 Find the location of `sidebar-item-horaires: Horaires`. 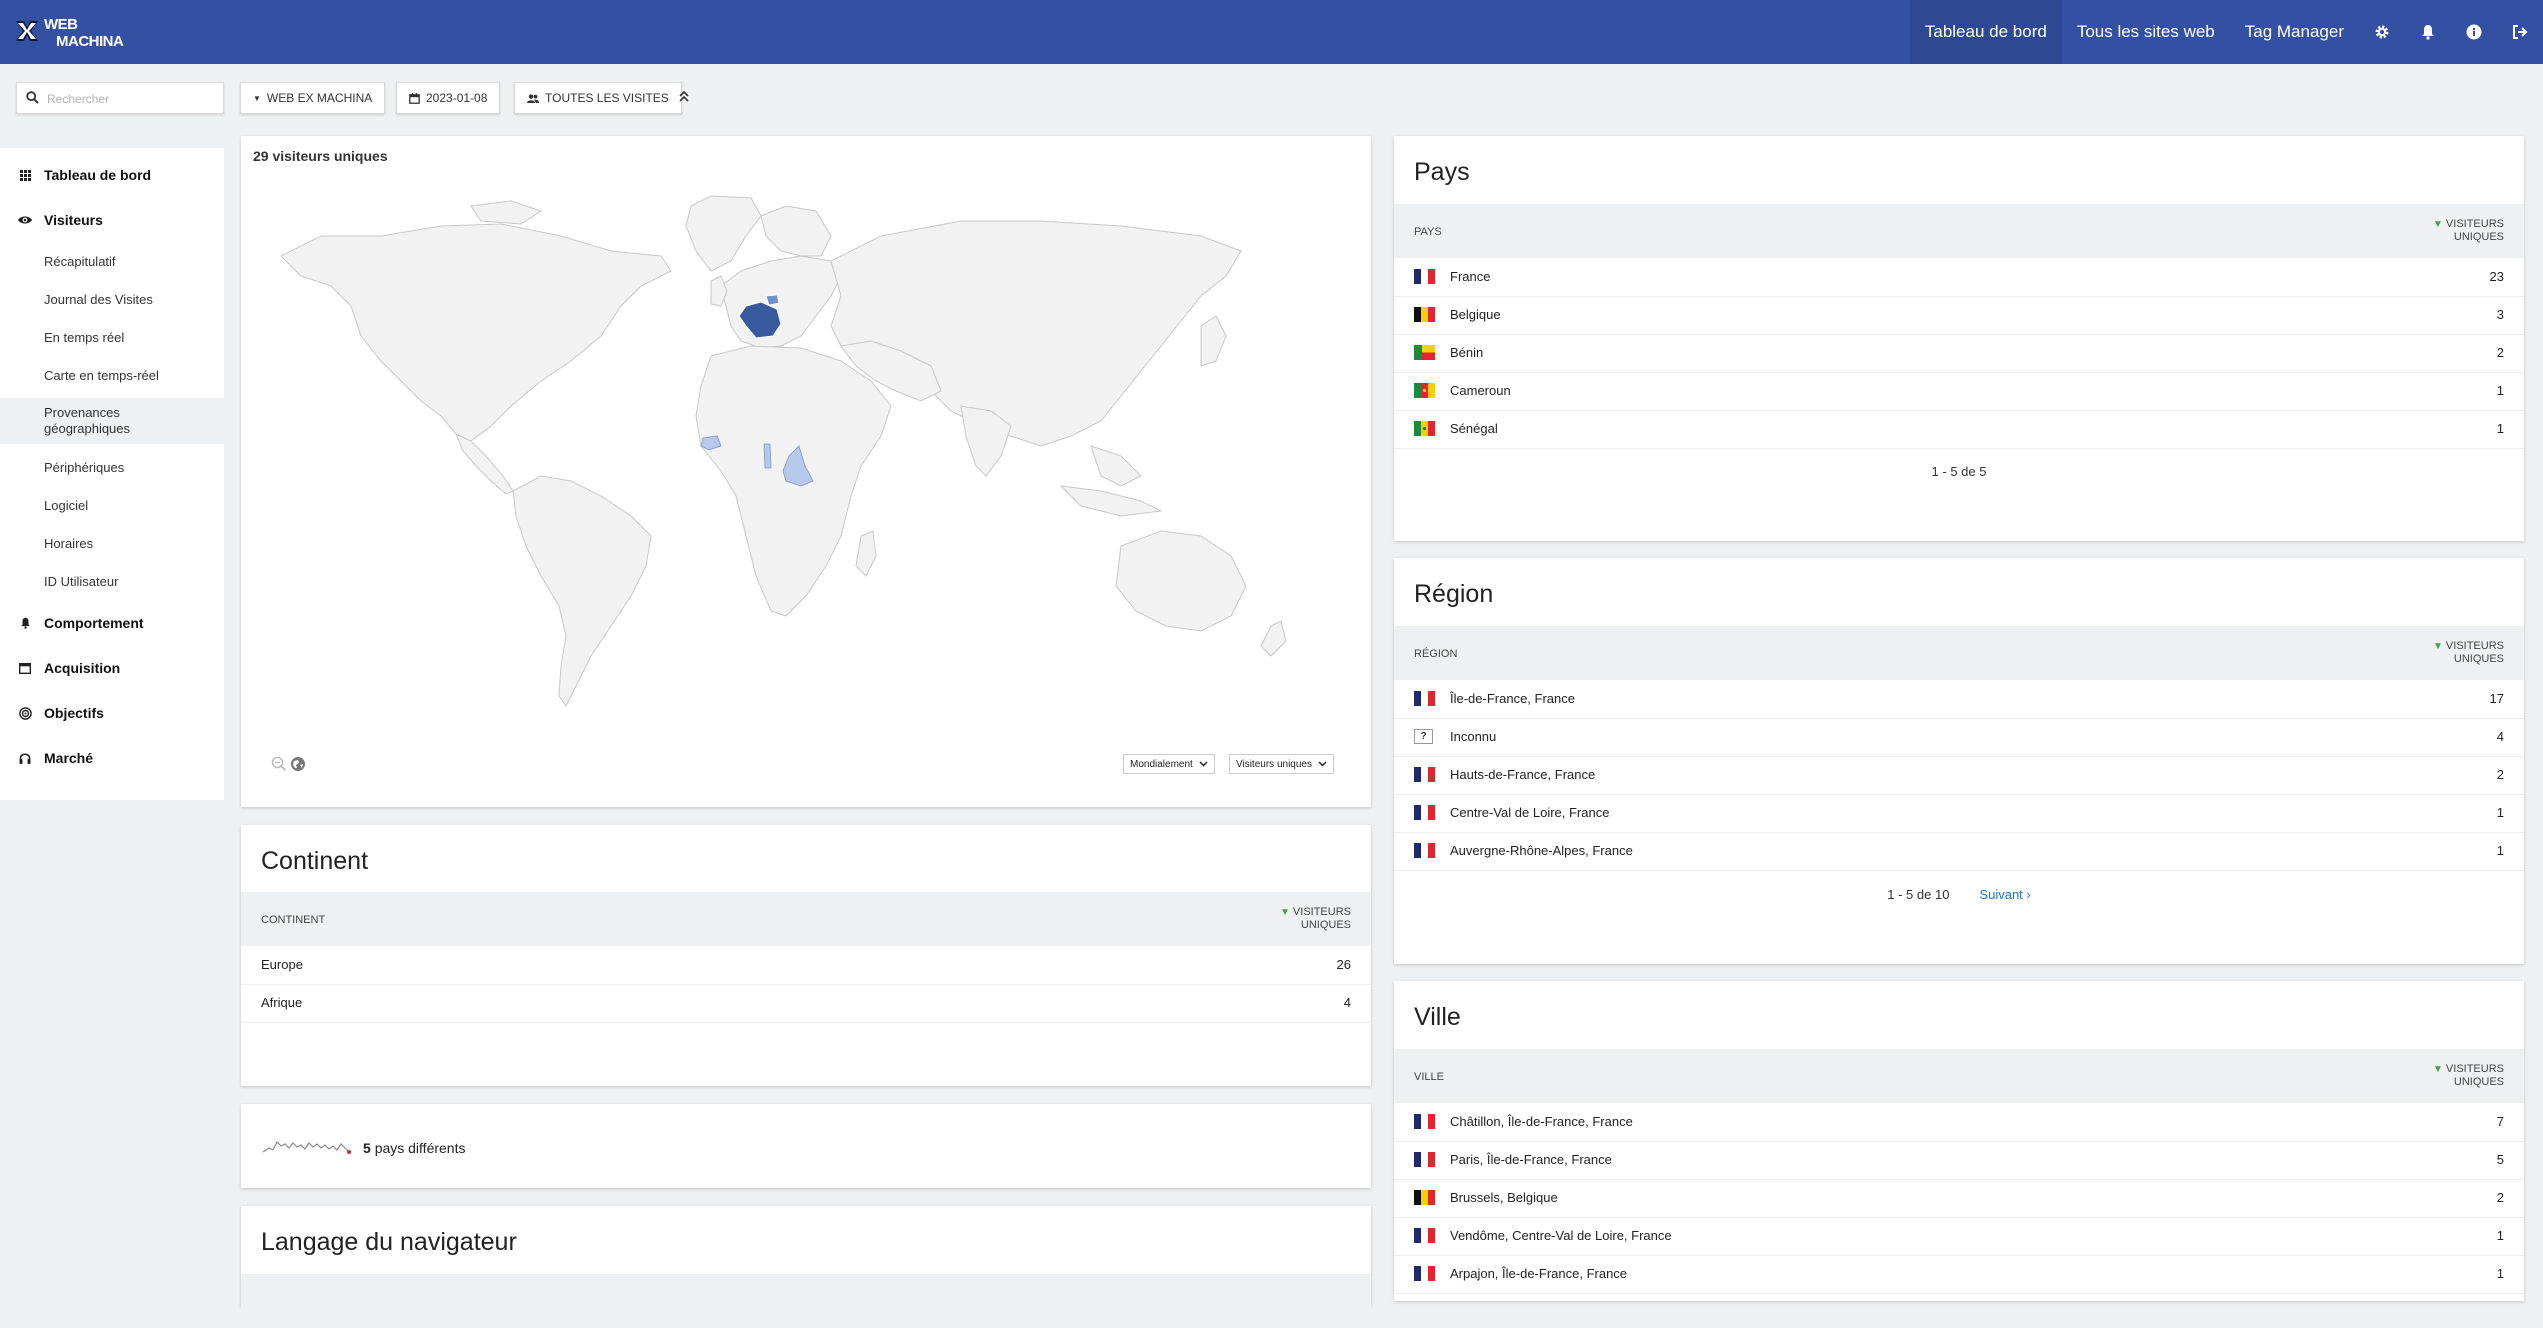

sidebar-item-horaires: Horaires is located at coordinates (112, 543).